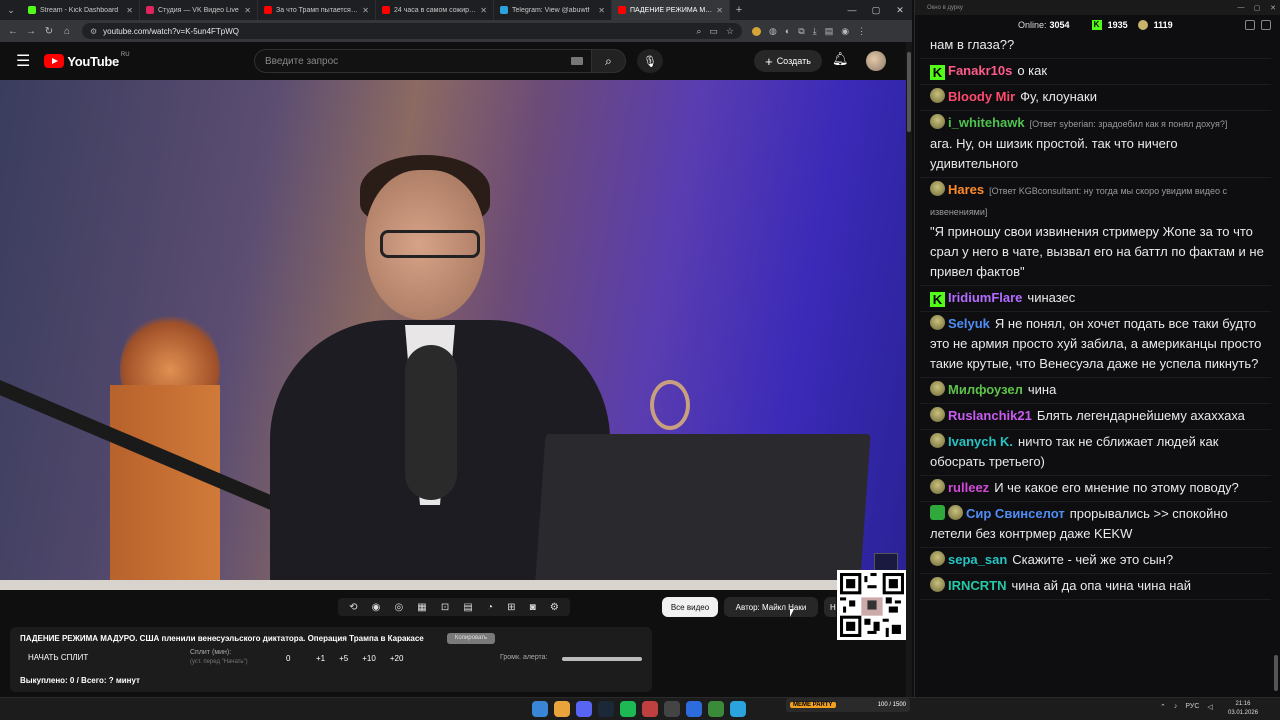 This screenshot has width=1280, height=720. I want to click on chat-username: Hares, so click(966, 189).